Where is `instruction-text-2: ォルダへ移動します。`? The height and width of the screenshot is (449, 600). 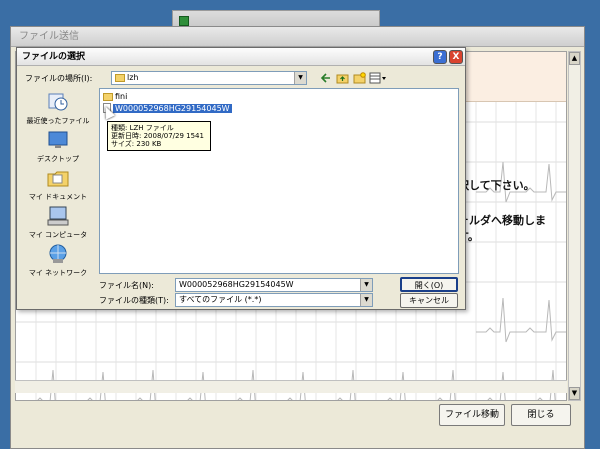
instruction-text-2: ォルダへ移動します。 is located at coordinates (502, 228).